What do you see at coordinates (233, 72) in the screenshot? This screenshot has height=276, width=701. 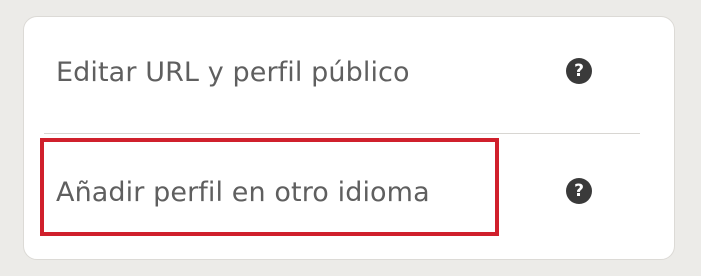 I see `edit-url-public-profile-label: Editar URL y perfil público` at bounding box center [233, 72].